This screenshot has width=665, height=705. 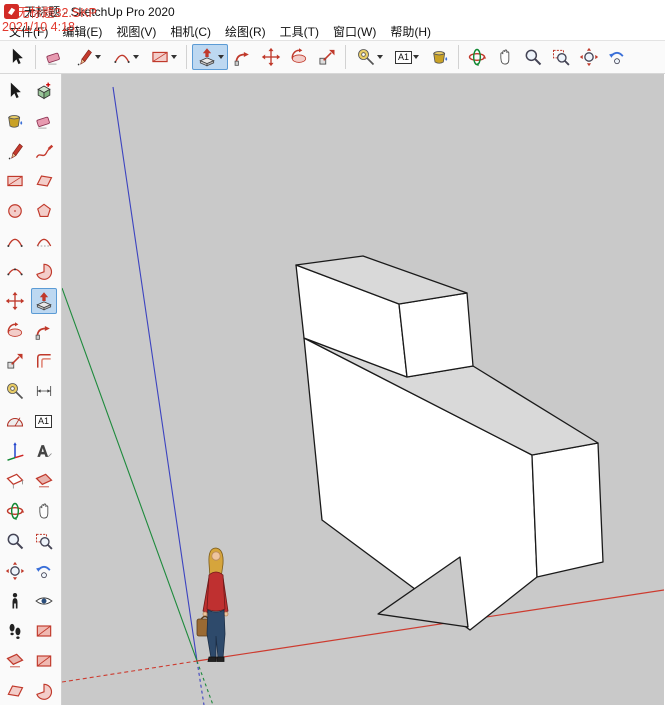 What do you see at coordinates (299, 31) in the screenshot?
I see `menu-tools: 工具(T)` at bounding box center [299, 31].